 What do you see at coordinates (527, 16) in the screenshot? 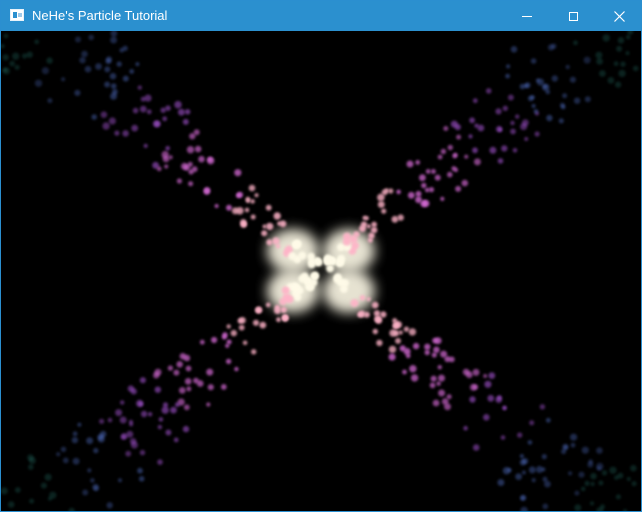
I see `minimize-button` at bounding box center [527, 16].